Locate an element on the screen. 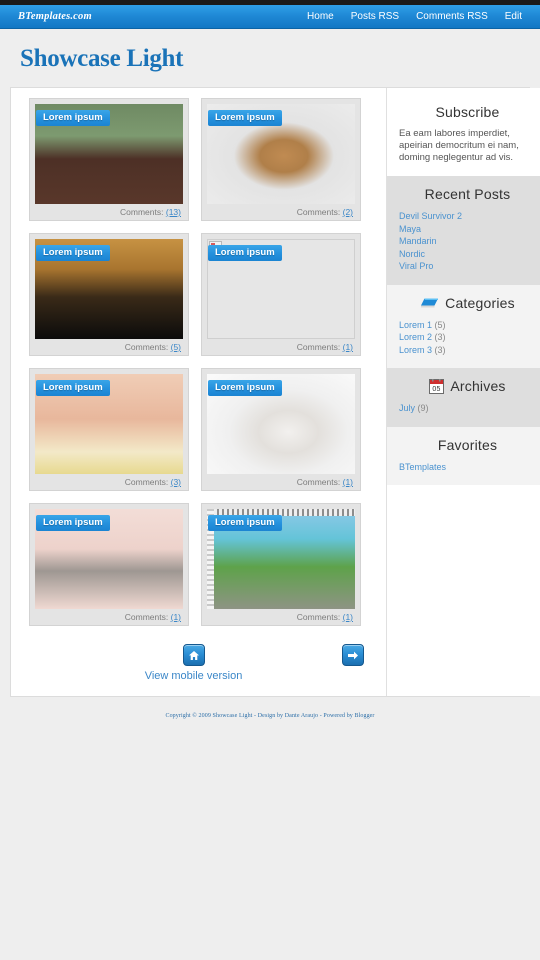 Image resolution: width=540 pixels, height=960 pixels. post-card: Lorem ipsum Comments: (3) is located at coordinates (109, 429).